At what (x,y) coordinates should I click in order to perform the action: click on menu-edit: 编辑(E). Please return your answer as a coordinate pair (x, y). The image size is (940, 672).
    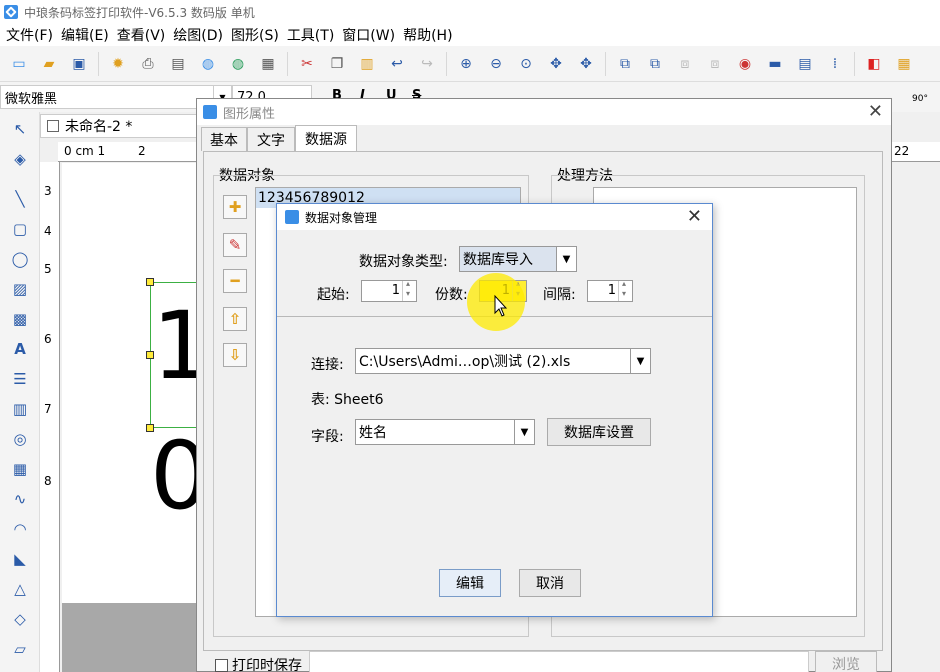
    Looking at the image, I should click on (87, 35).